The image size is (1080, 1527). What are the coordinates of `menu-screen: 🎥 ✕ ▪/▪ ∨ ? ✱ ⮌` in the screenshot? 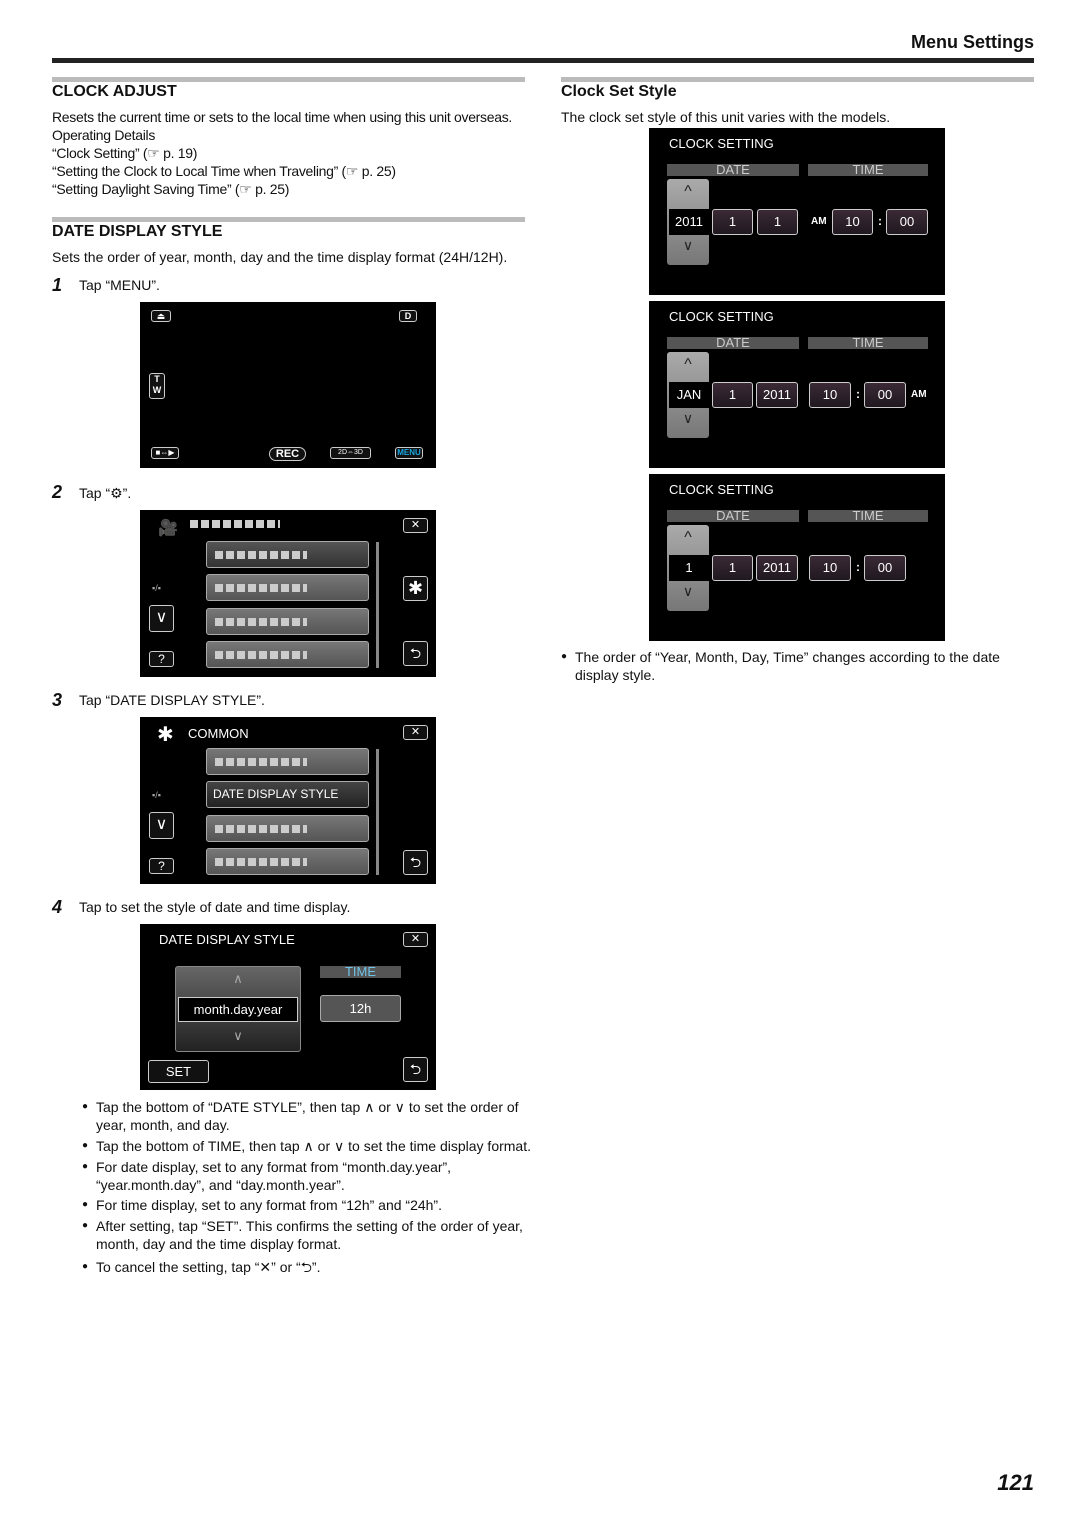 It's located at (288, 593).